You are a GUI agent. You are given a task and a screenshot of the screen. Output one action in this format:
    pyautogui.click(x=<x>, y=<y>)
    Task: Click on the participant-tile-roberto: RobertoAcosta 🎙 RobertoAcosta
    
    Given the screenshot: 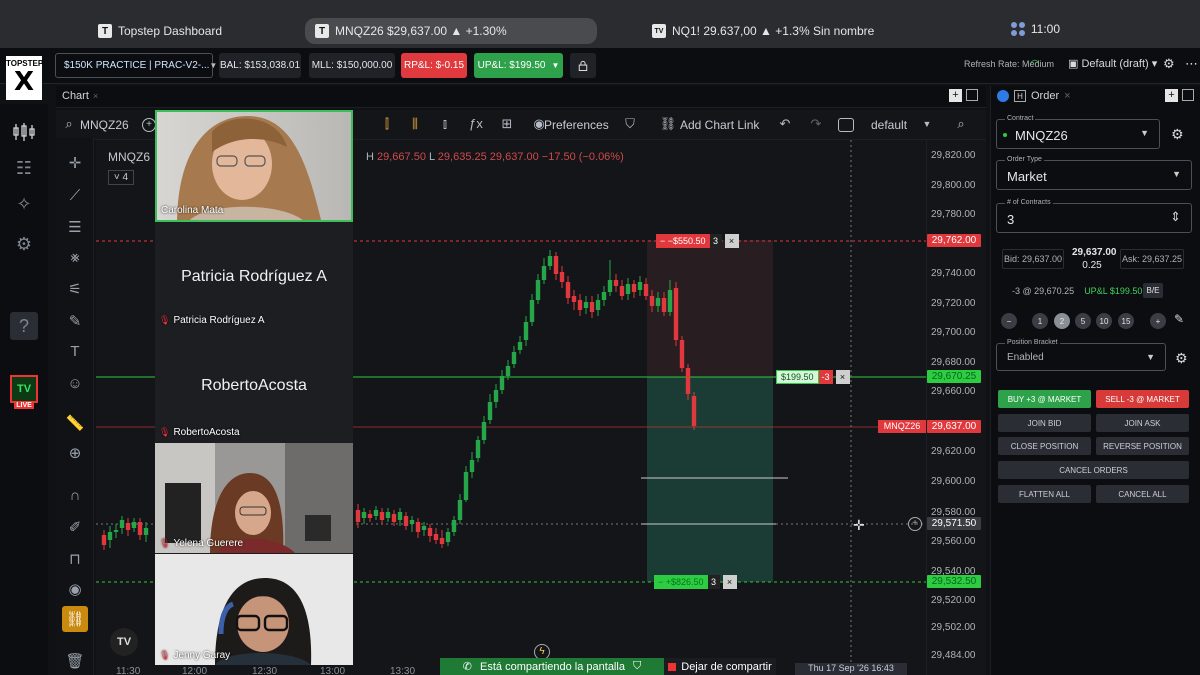 What is the action you would take?
    pyautogui.click(x=254, y=387)
    